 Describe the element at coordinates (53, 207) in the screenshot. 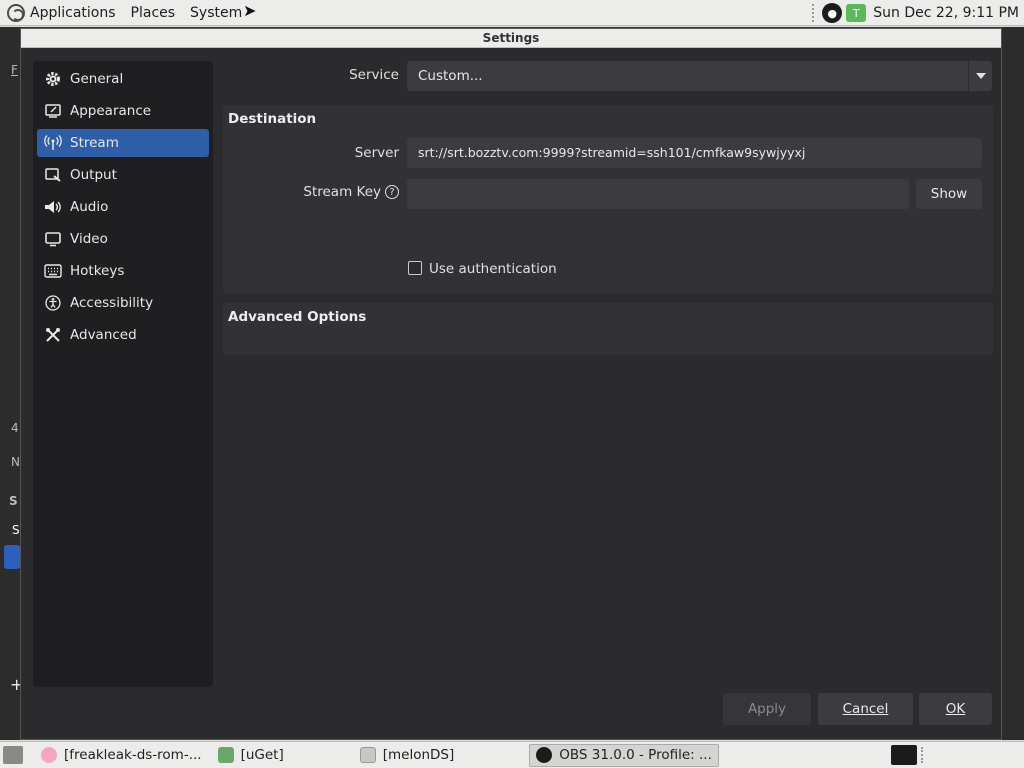

I see `speaker-icon` at that location.